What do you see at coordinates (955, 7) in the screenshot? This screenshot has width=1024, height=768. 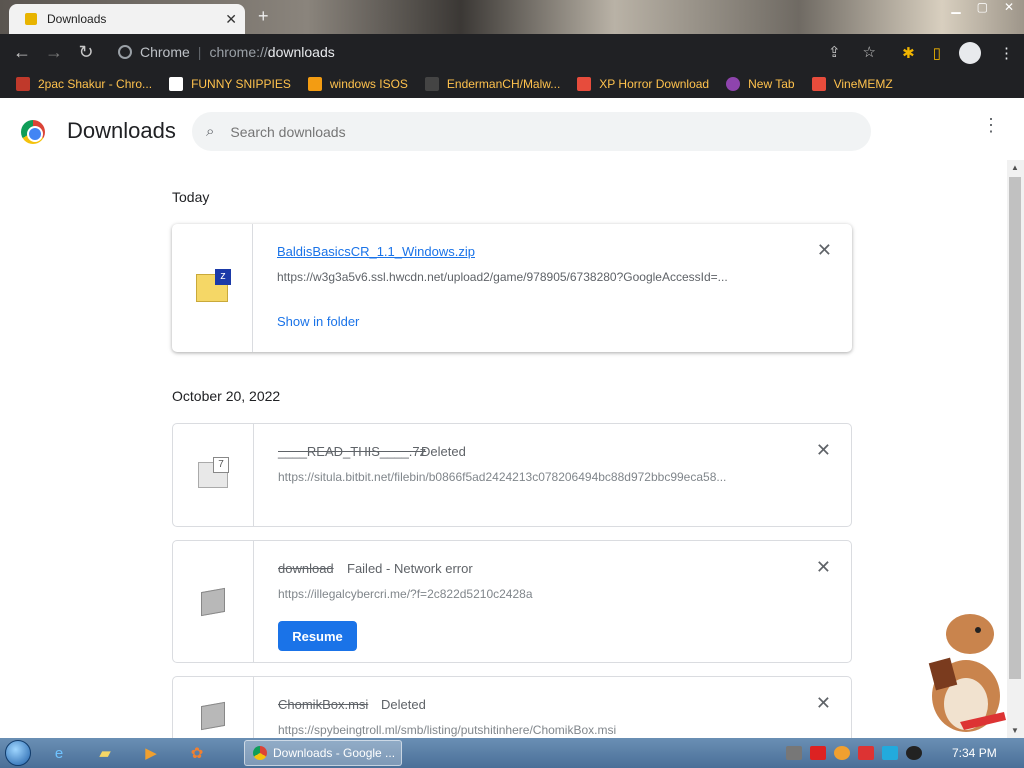 I see `minimize-icon: ▁` at bounding box center [955, 7].